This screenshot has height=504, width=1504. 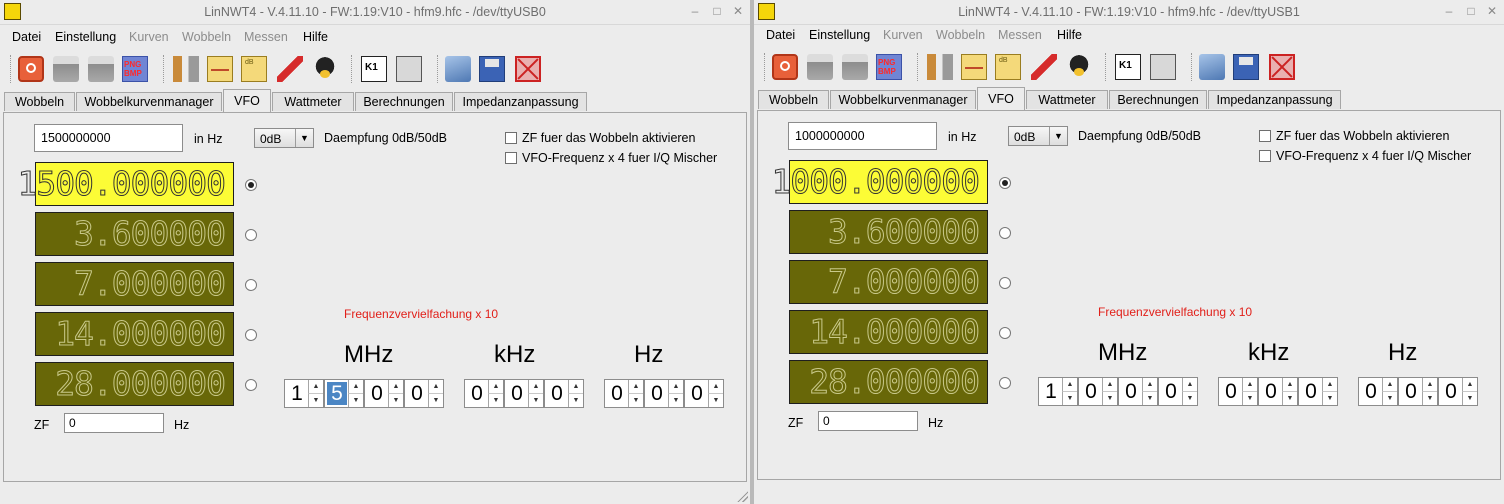 What do you see at coordinates (134, 284) in the screenshot?
I see `frequency-display-3: 7.000000` at bounding box center [134, 284].